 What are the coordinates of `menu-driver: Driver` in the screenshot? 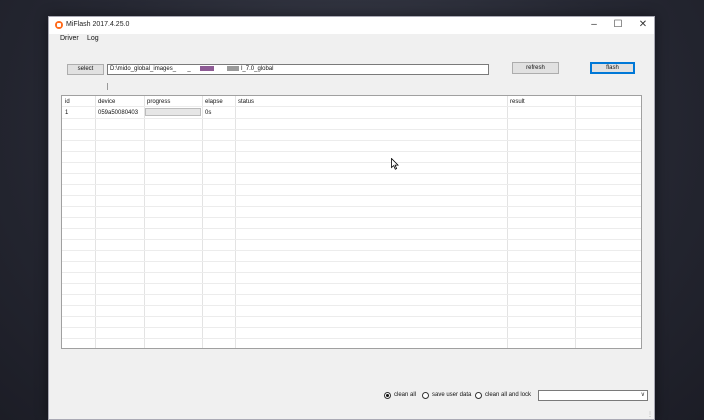 It's located at (69, 38).